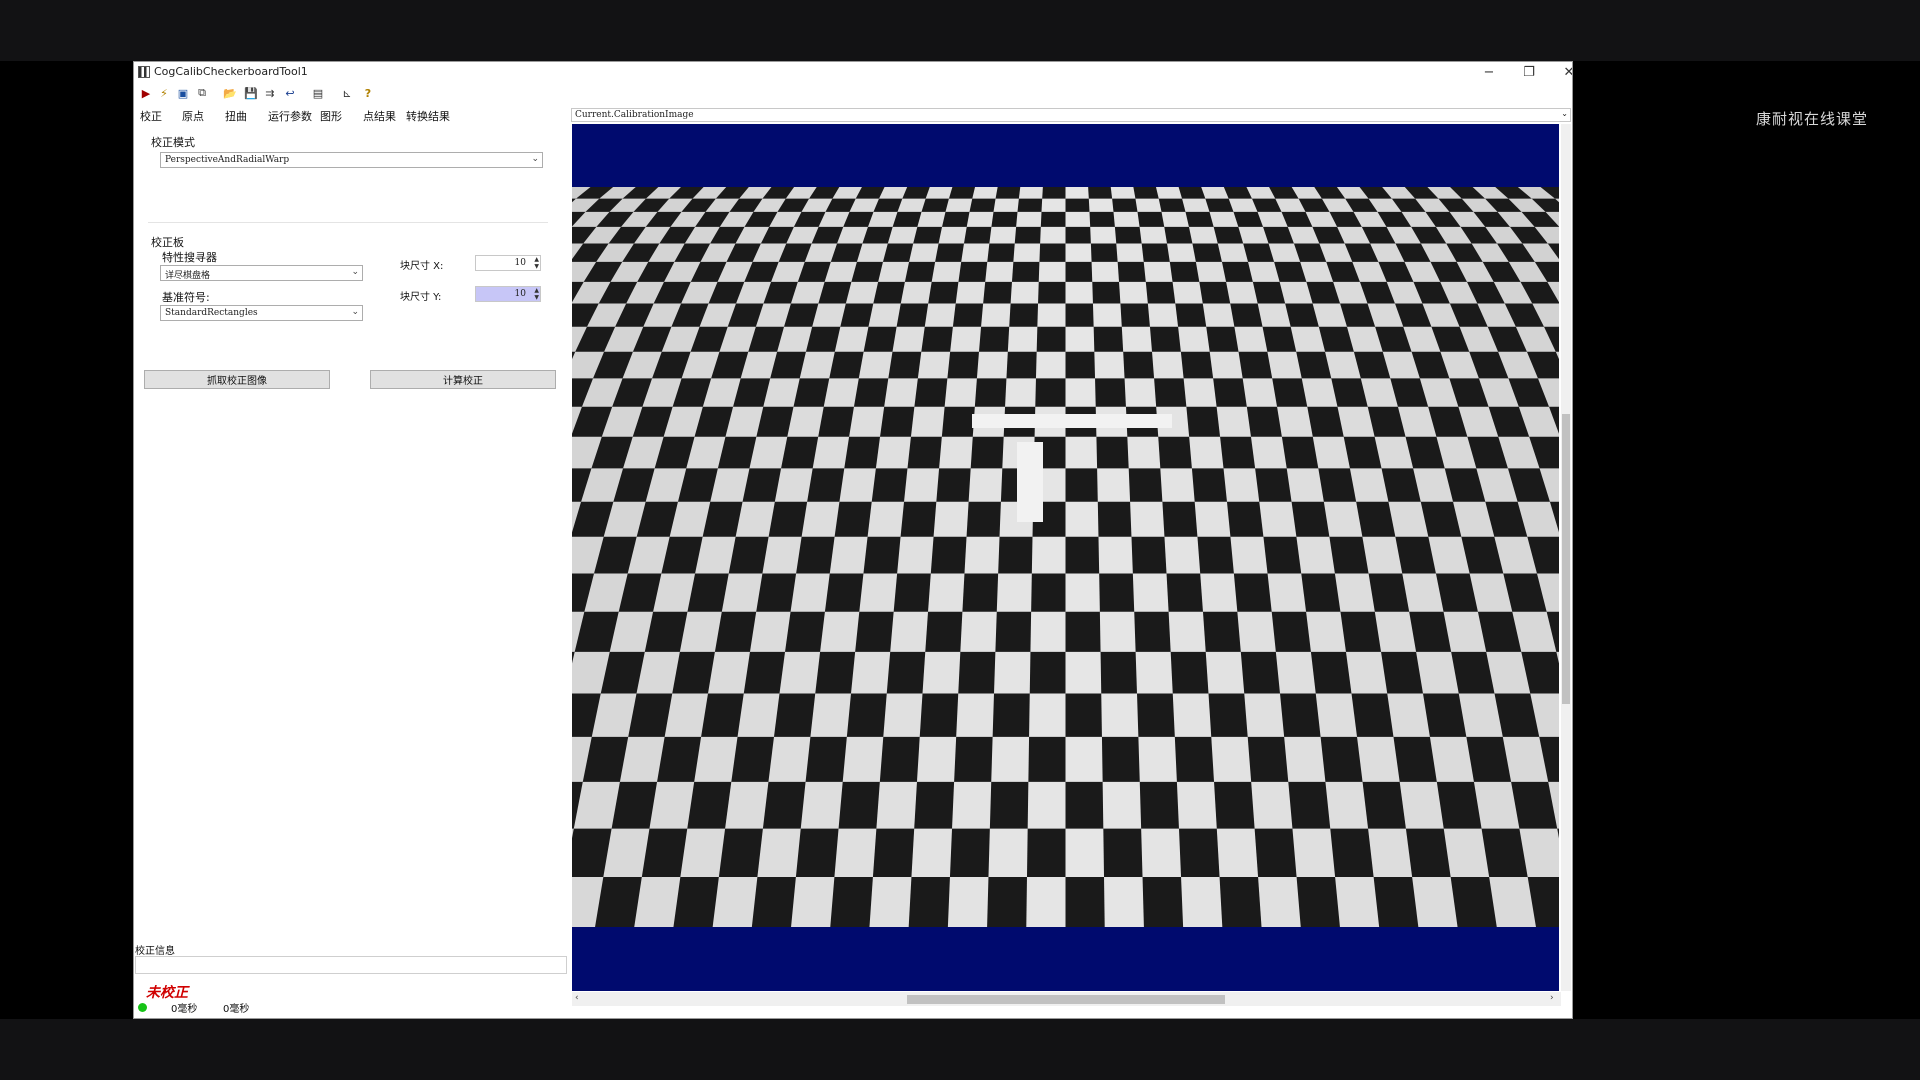 Image resolution: width=1920 pixels, height=1080 pixels. I want to click on horizontal-scrollbar: ‹ ›, so click(1066, 999).